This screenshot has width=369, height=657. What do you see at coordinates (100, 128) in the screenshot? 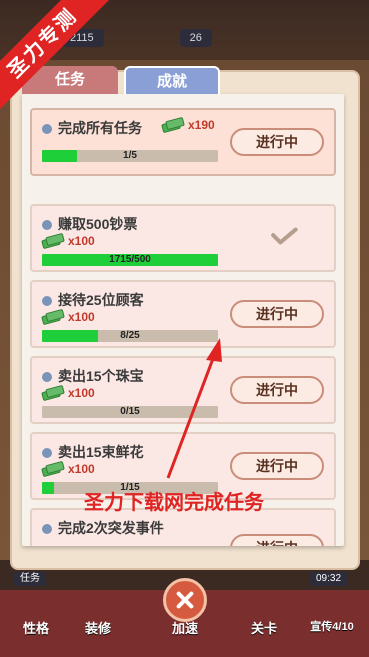
I see `achievement-title: 完成所有任务` at bounding box center [100, 128].